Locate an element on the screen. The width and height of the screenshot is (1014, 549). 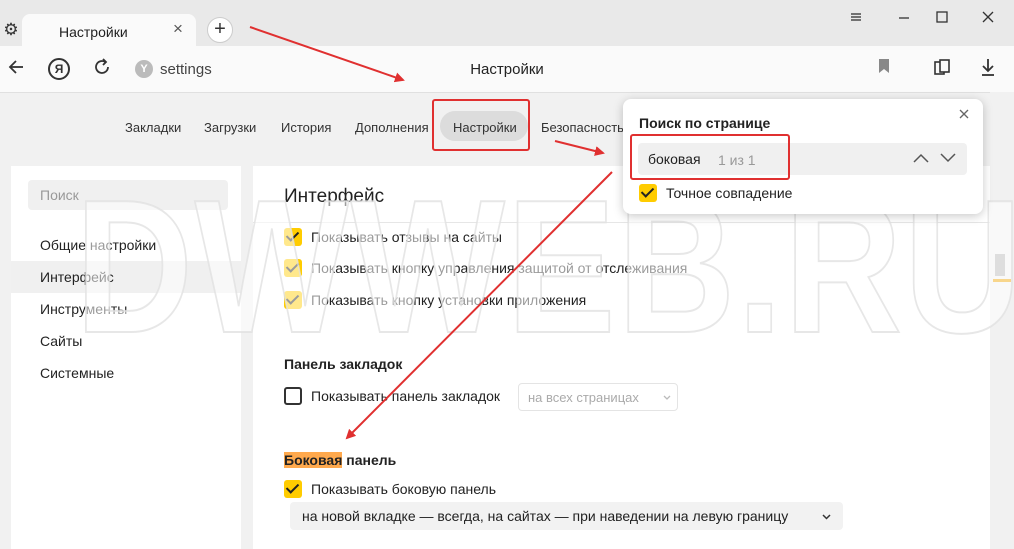
tab-settings: Настройки × is located at coordinates (109, 30).